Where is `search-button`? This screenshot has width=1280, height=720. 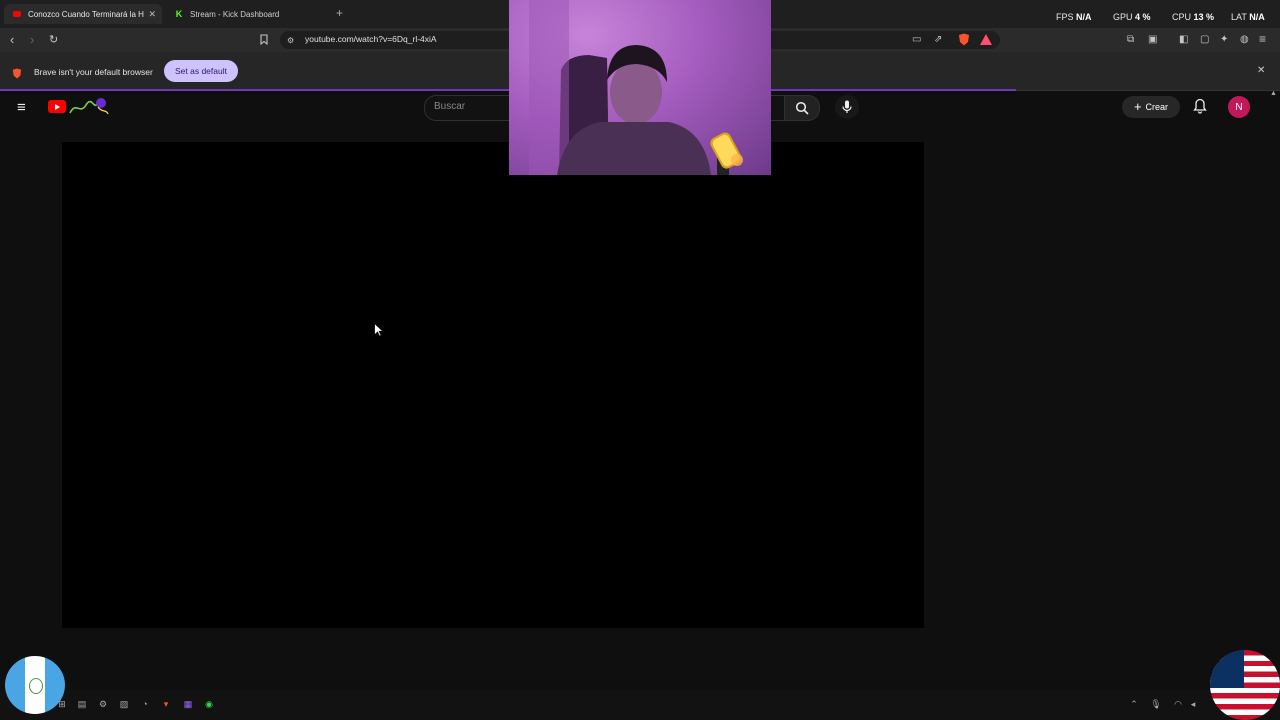 search-button is located at coordinates (802, 108).